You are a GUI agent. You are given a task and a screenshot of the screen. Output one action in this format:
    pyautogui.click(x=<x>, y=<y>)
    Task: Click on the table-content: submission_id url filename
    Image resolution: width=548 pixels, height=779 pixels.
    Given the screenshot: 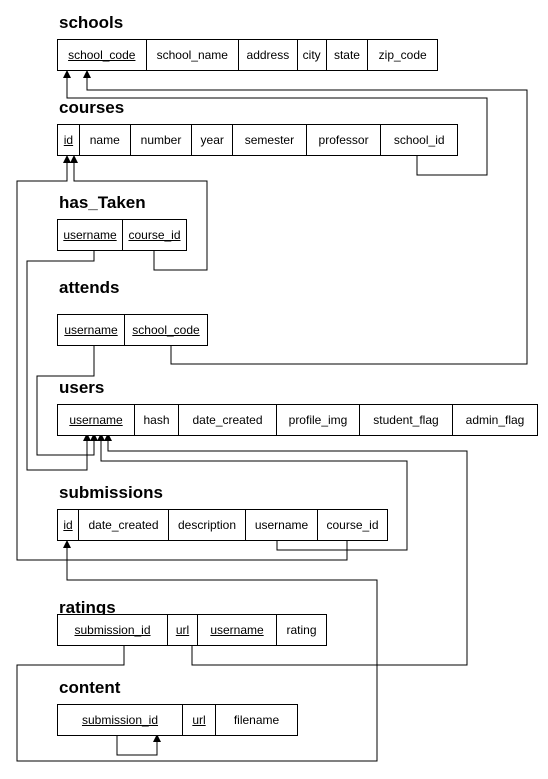 What is the action you would take?
    pyautogui.click(x=177, y=720)
    